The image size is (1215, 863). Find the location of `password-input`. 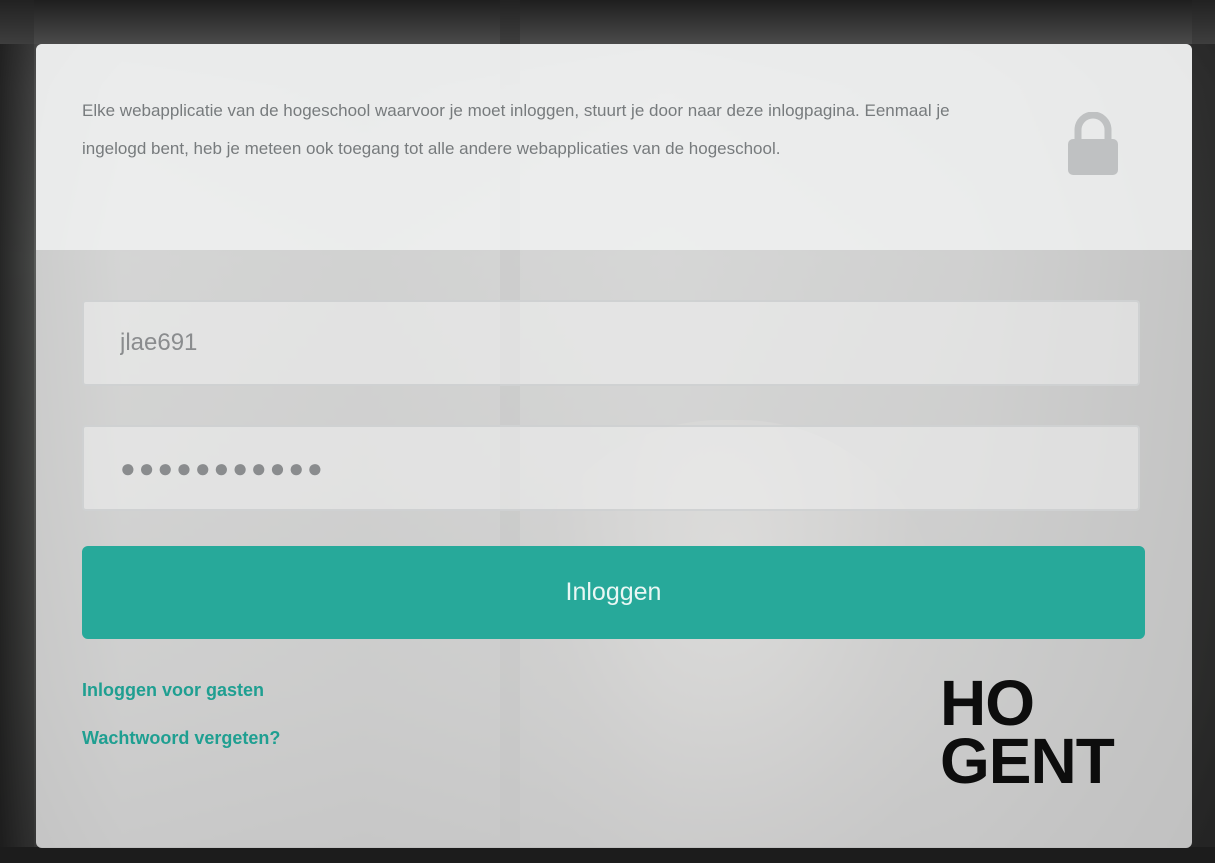

password-input is located at coordinates (611, 468).